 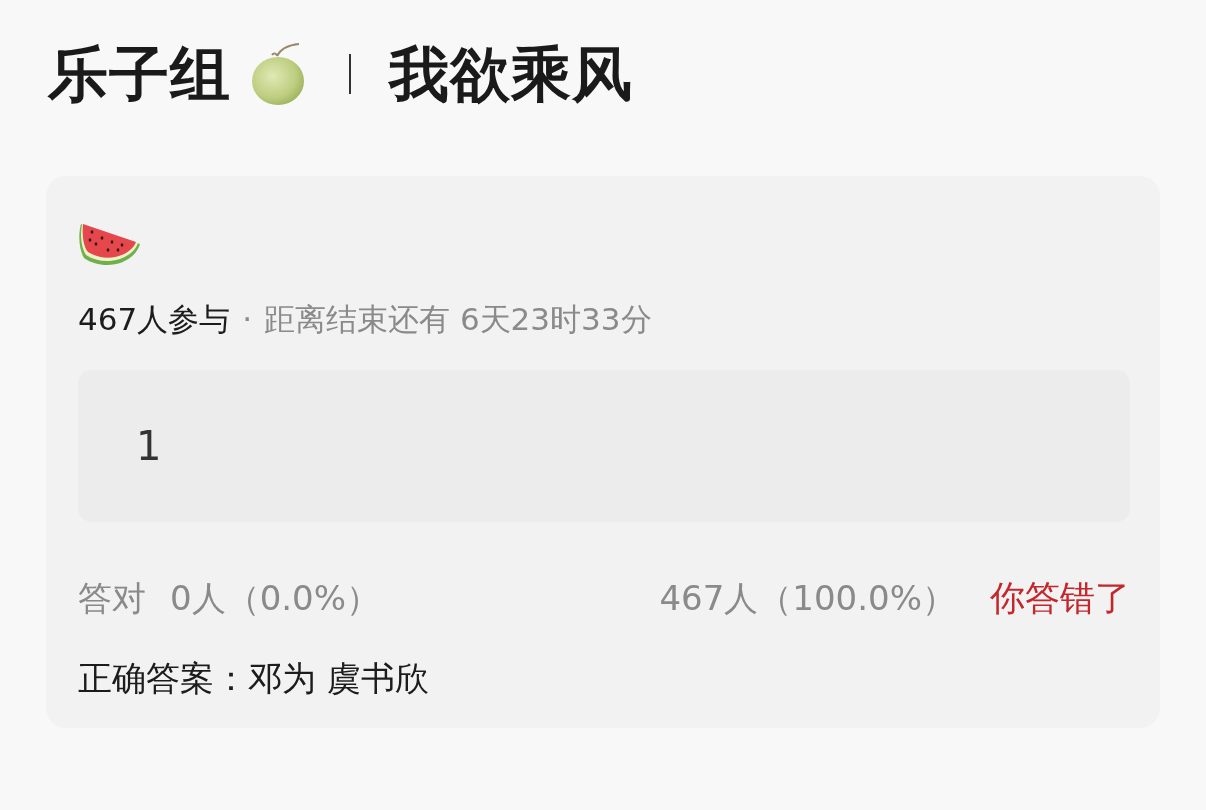 I want to click on participant-count: 467人参与, so click(x=154, y=320).